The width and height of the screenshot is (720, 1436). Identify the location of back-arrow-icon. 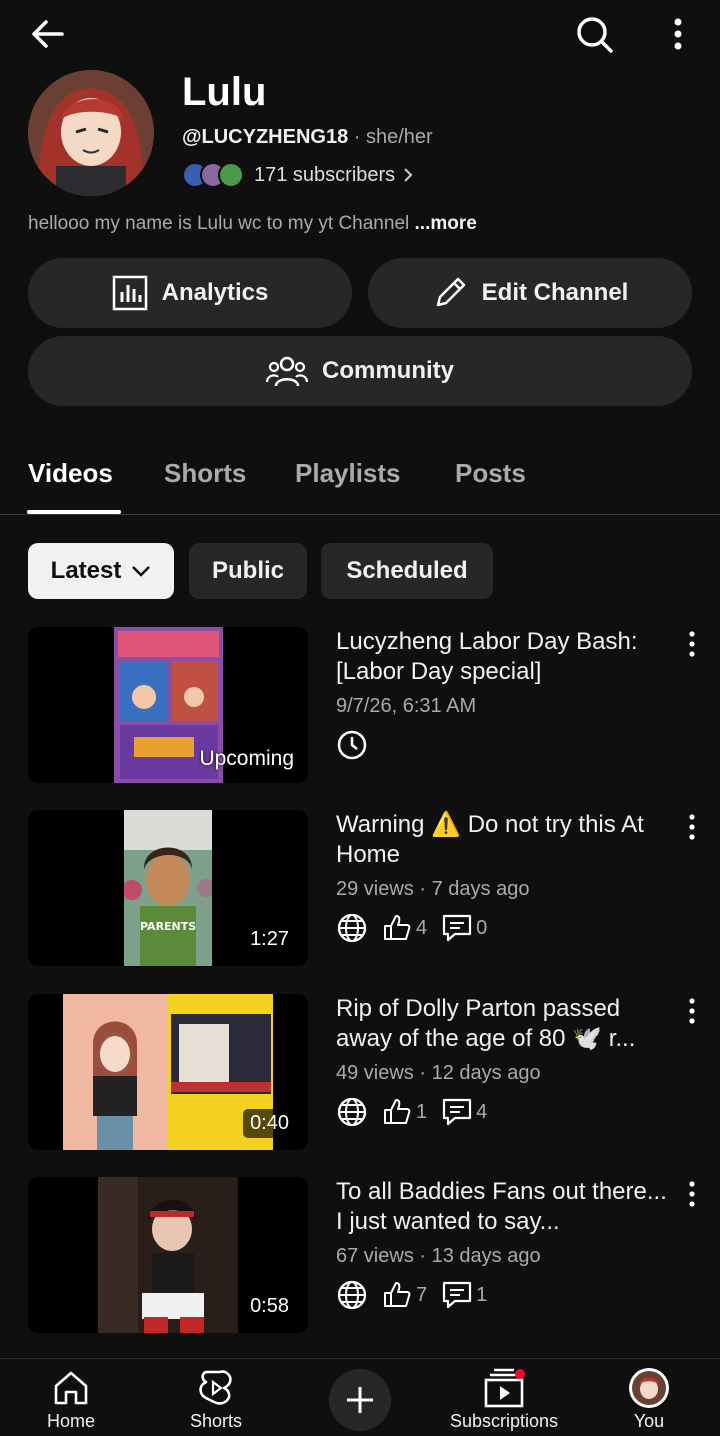
(48, 34).